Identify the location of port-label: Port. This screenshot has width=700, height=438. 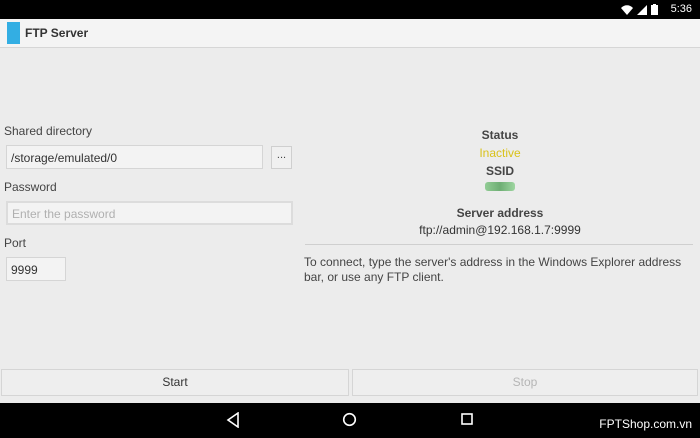
(15, 243).